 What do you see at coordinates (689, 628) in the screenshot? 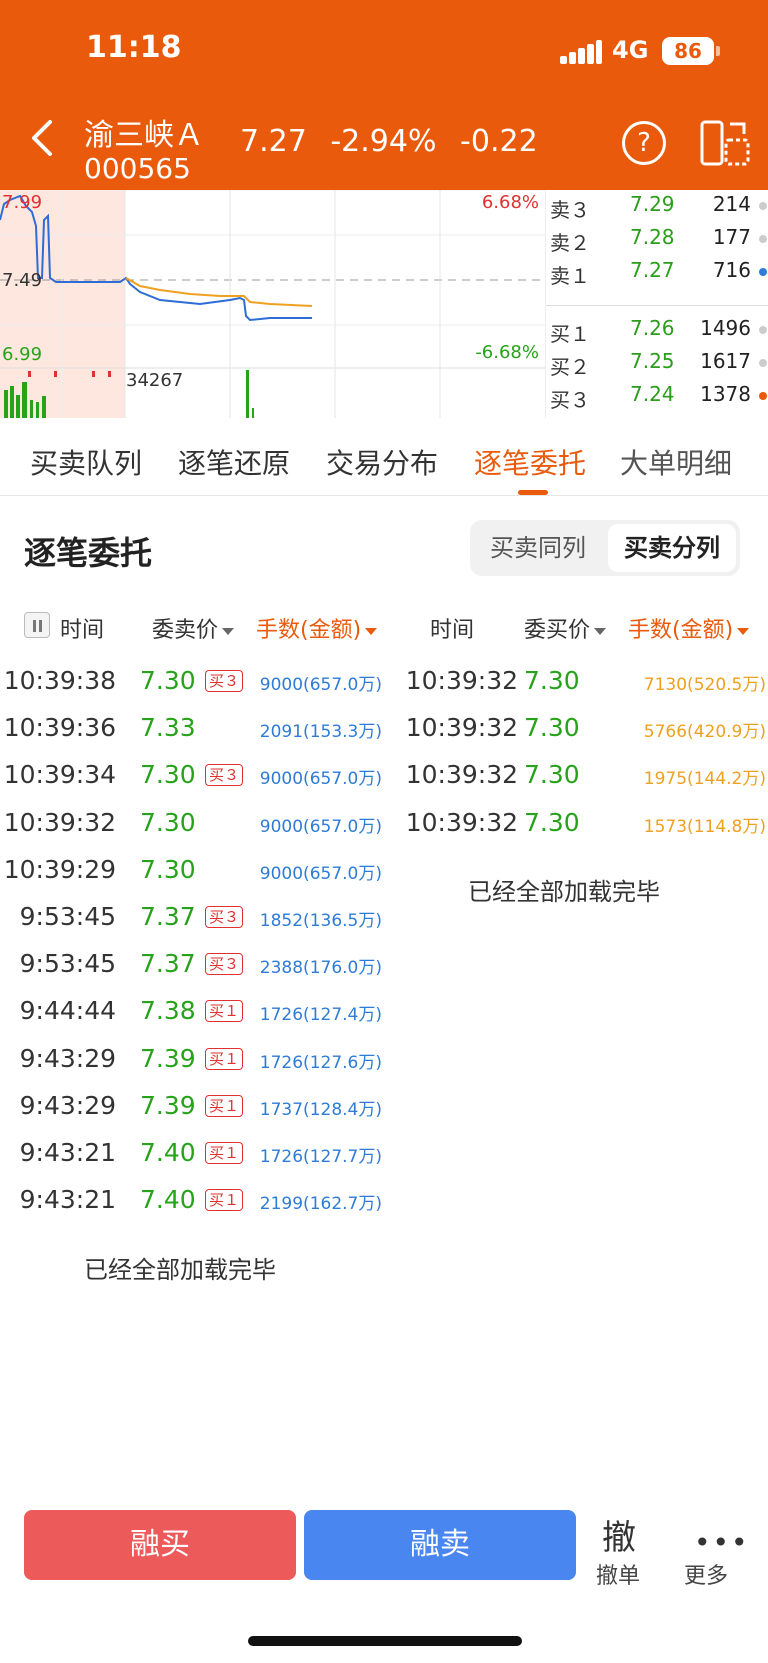
I see `buy-volume-header: 手数(金额)` at bounding box center [689, 628].